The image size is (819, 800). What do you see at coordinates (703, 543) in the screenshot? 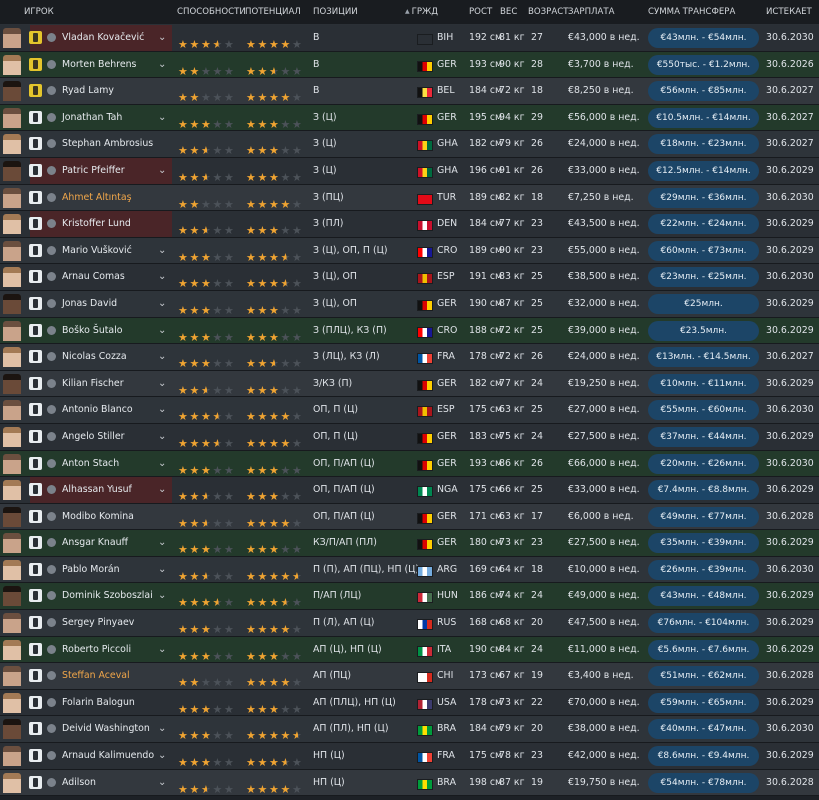
I see `transfer-value-badge: €35млн. - €39млн.` at bounding box center [703, 543].